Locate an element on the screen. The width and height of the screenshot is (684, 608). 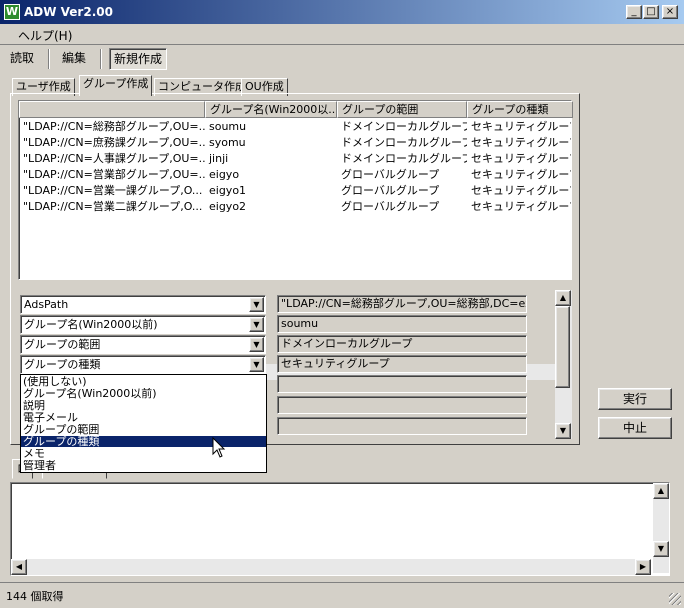
dropdown-option: 管理者 is located at coordinates (143, 465).